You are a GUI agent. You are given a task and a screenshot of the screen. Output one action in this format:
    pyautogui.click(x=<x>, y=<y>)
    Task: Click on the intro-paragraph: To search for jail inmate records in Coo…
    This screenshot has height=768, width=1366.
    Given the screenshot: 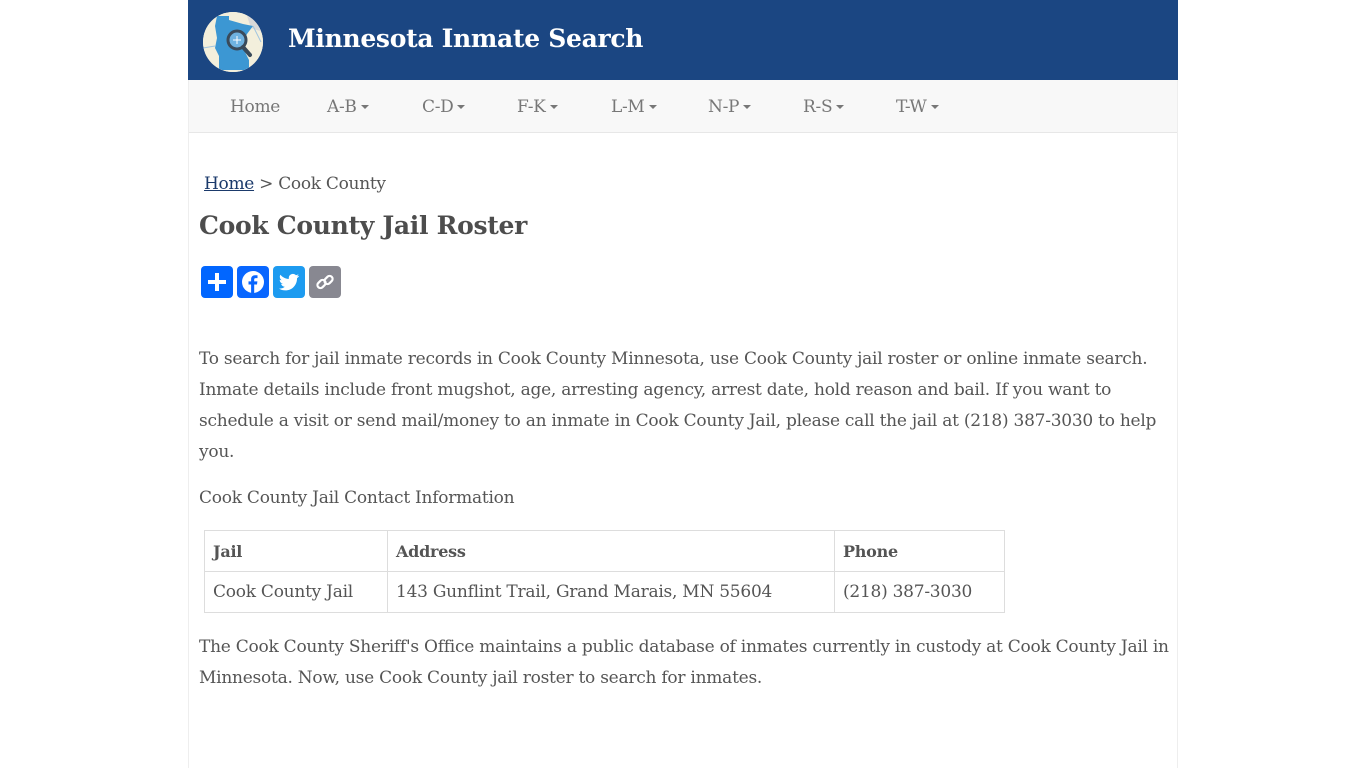 What is the action you would take?
    pyautogui.click(x=678, y=405)
    